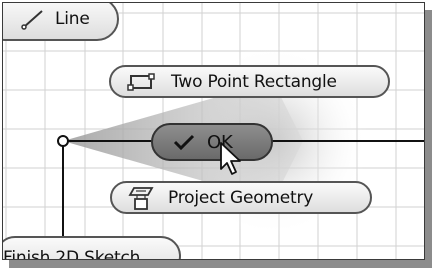 The height and width of the screenshot is (273, 437). I want to click on line-icon, so click(33, 19).